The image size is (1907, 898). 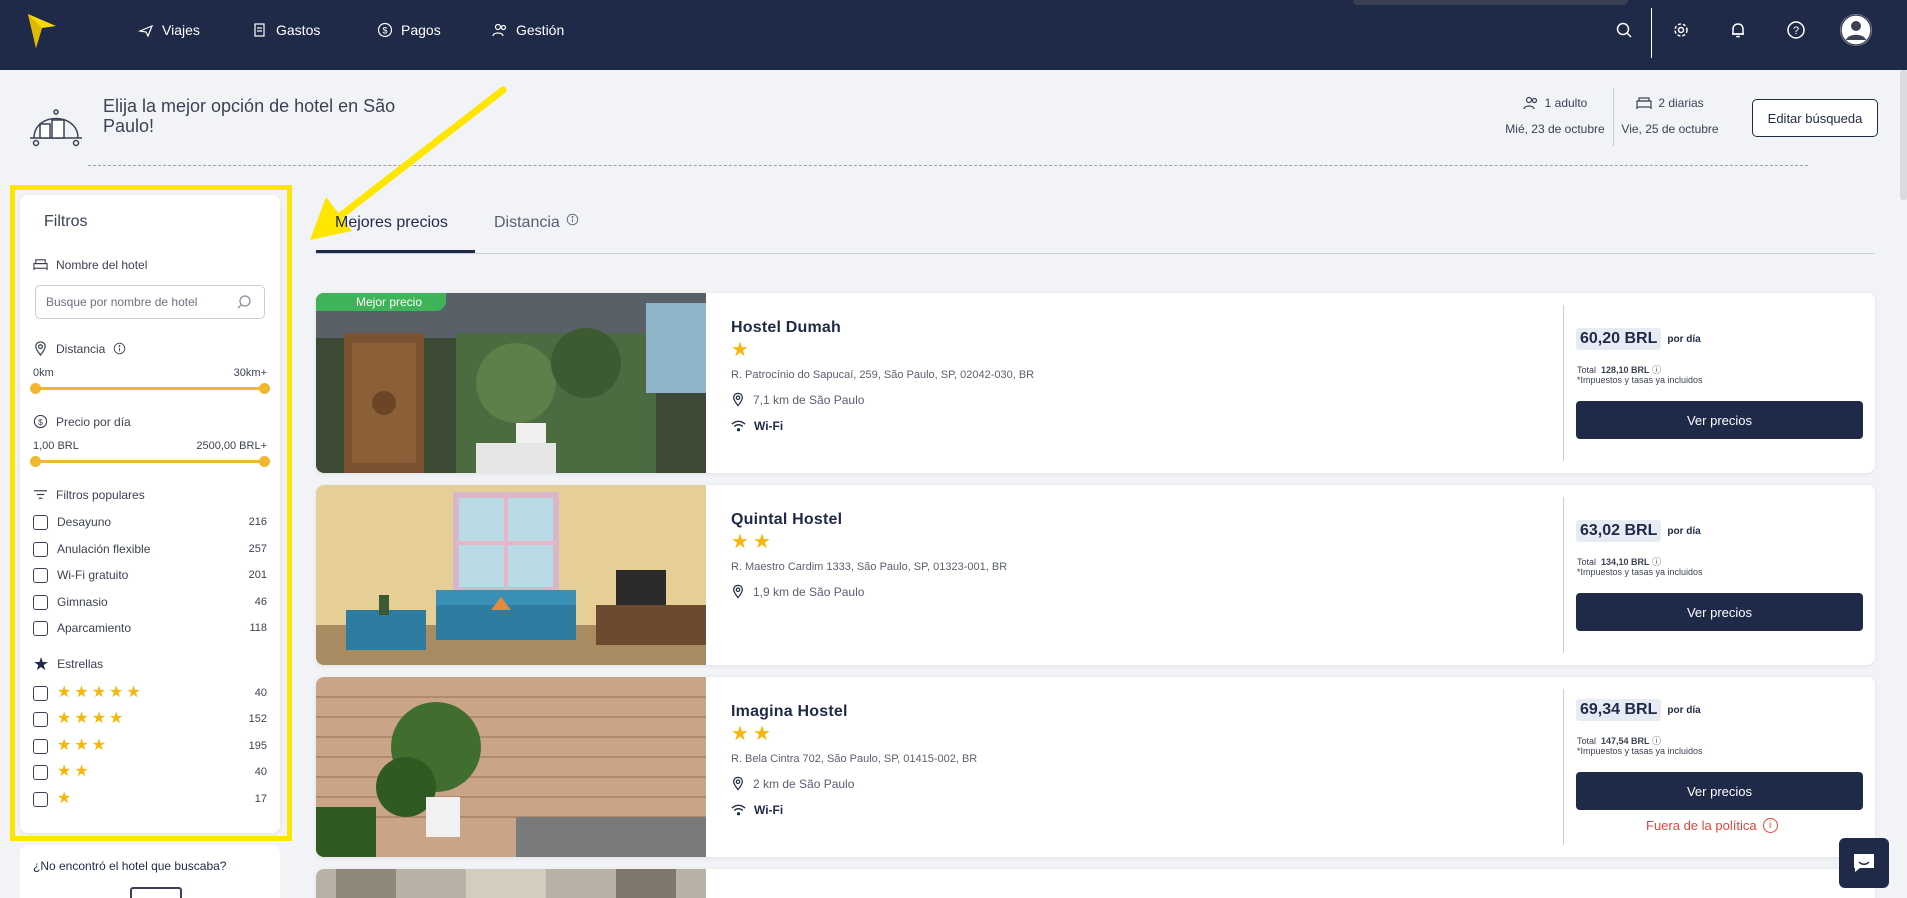 I want to click on total-amount: 128,10 BRL, so click(x=1625, y=370).